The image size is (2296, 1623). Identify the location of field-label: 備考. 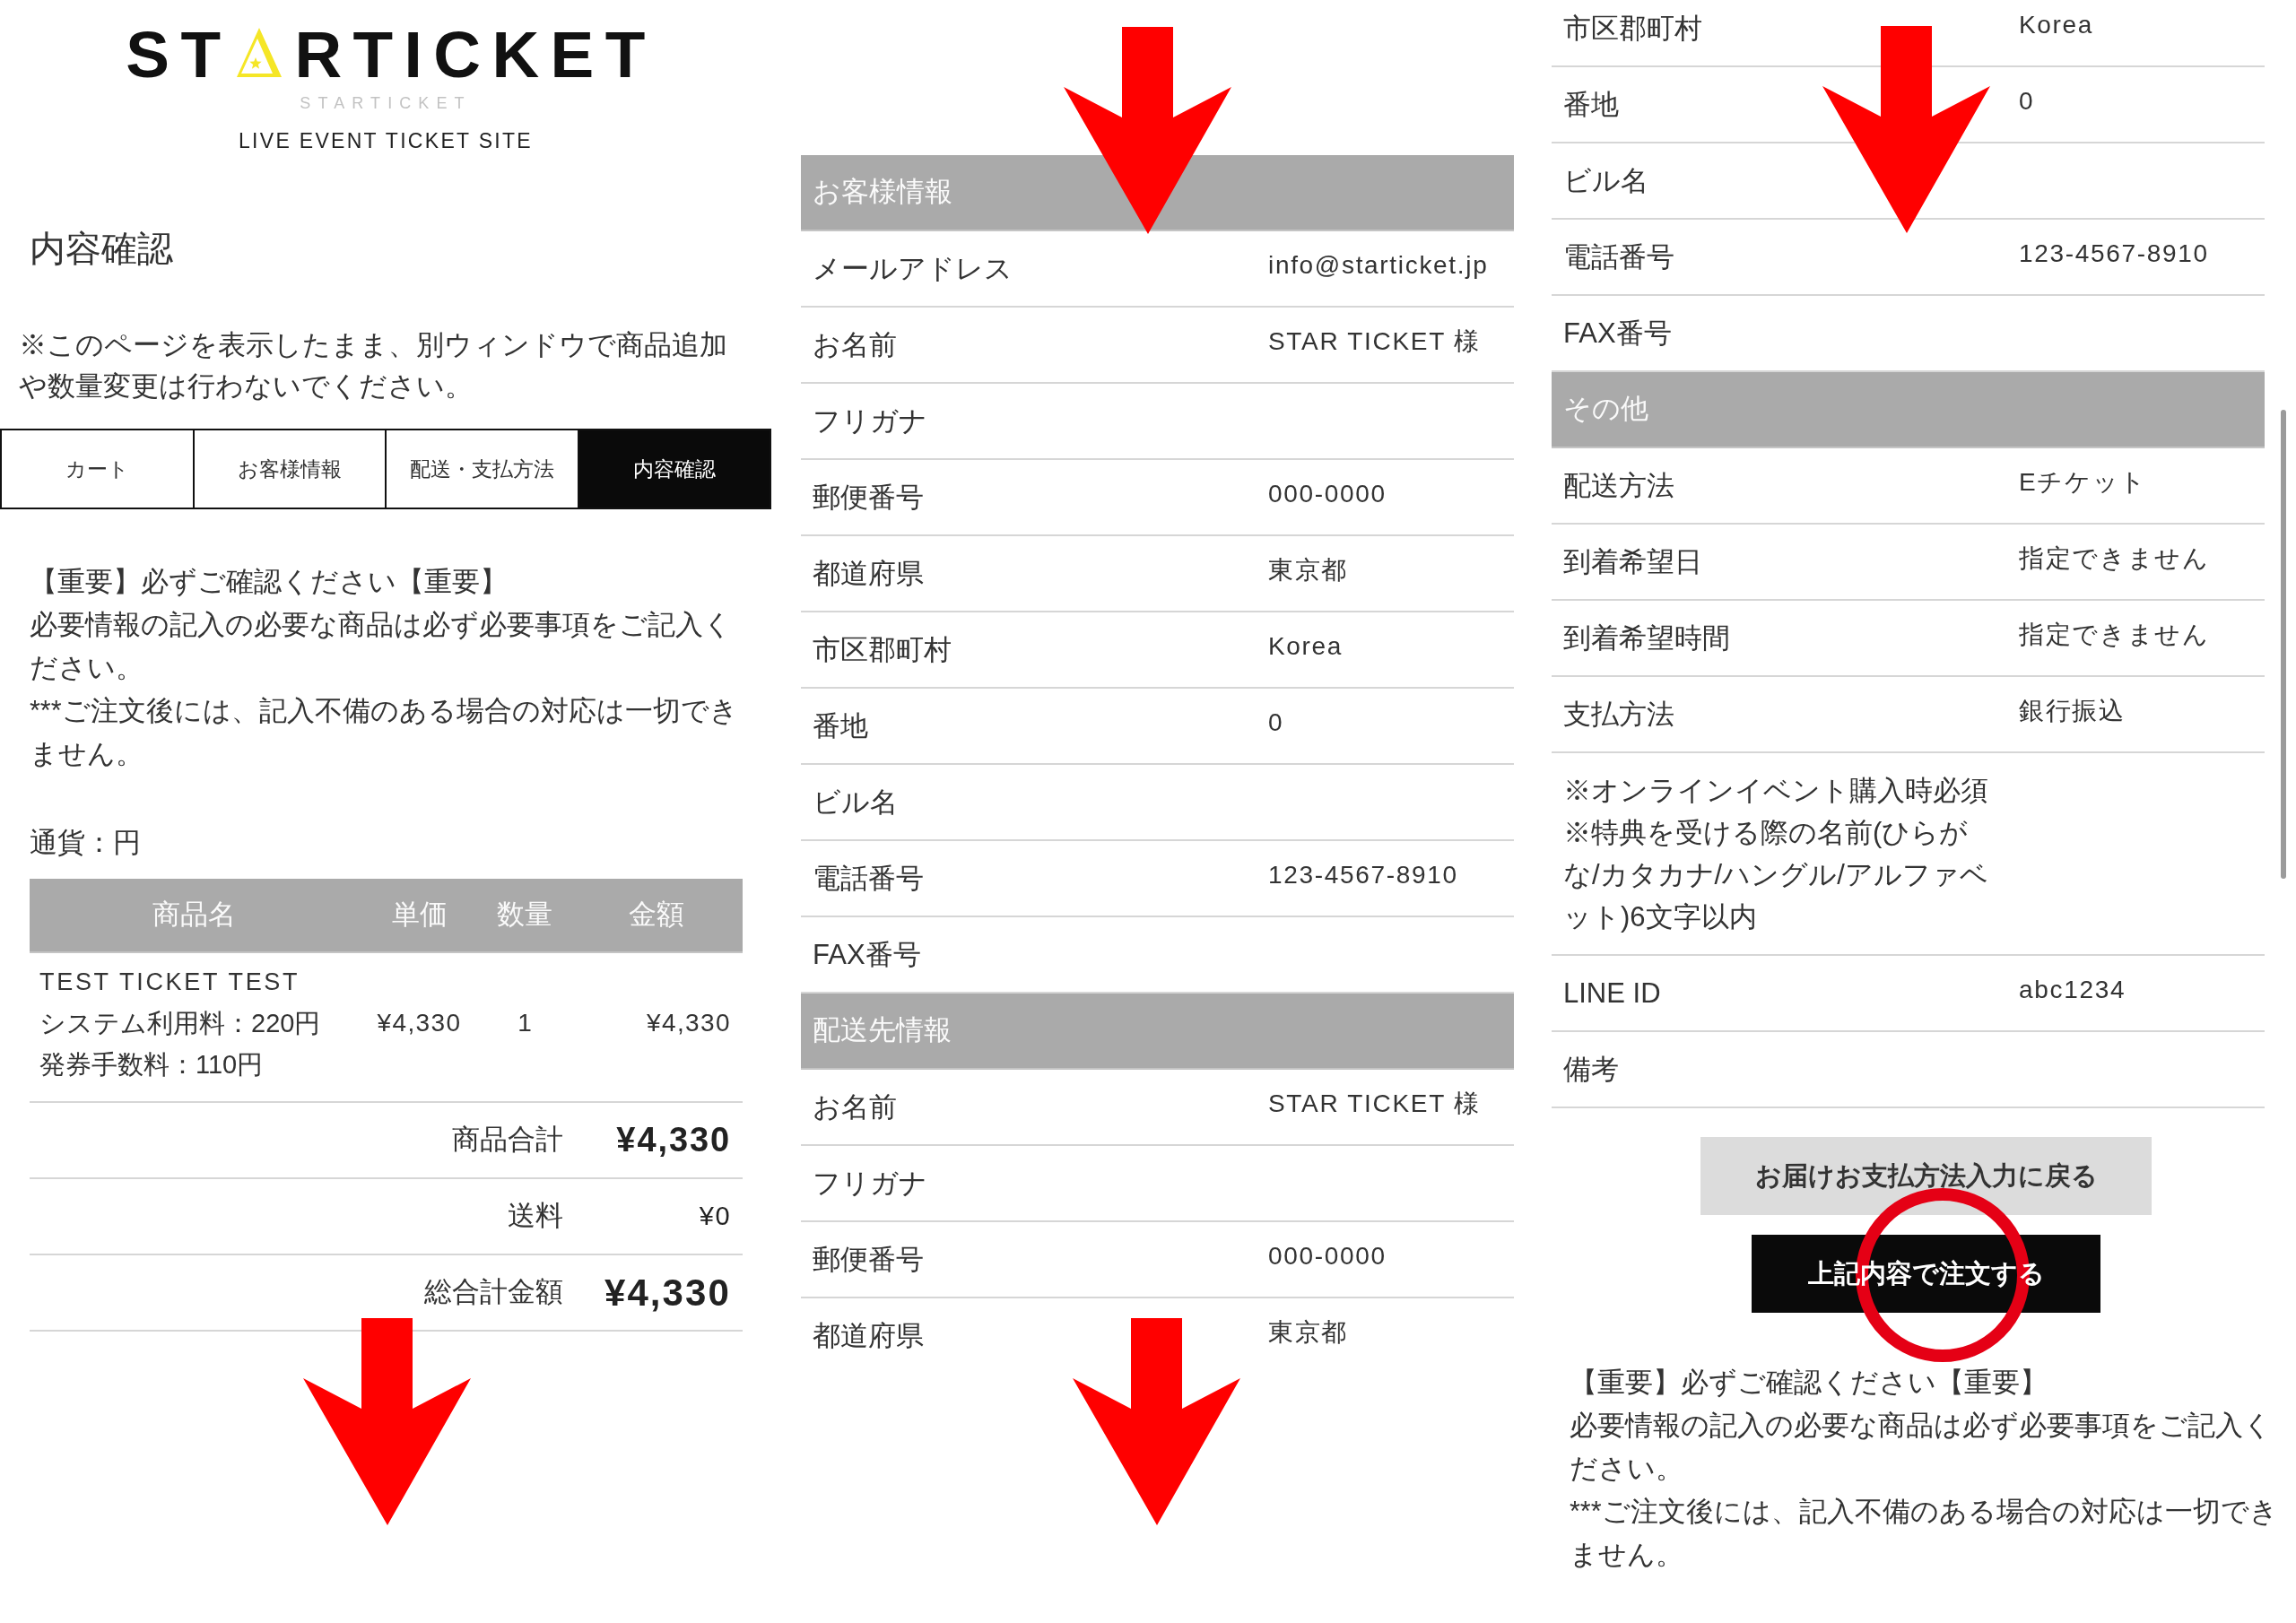
(1591, 1070).